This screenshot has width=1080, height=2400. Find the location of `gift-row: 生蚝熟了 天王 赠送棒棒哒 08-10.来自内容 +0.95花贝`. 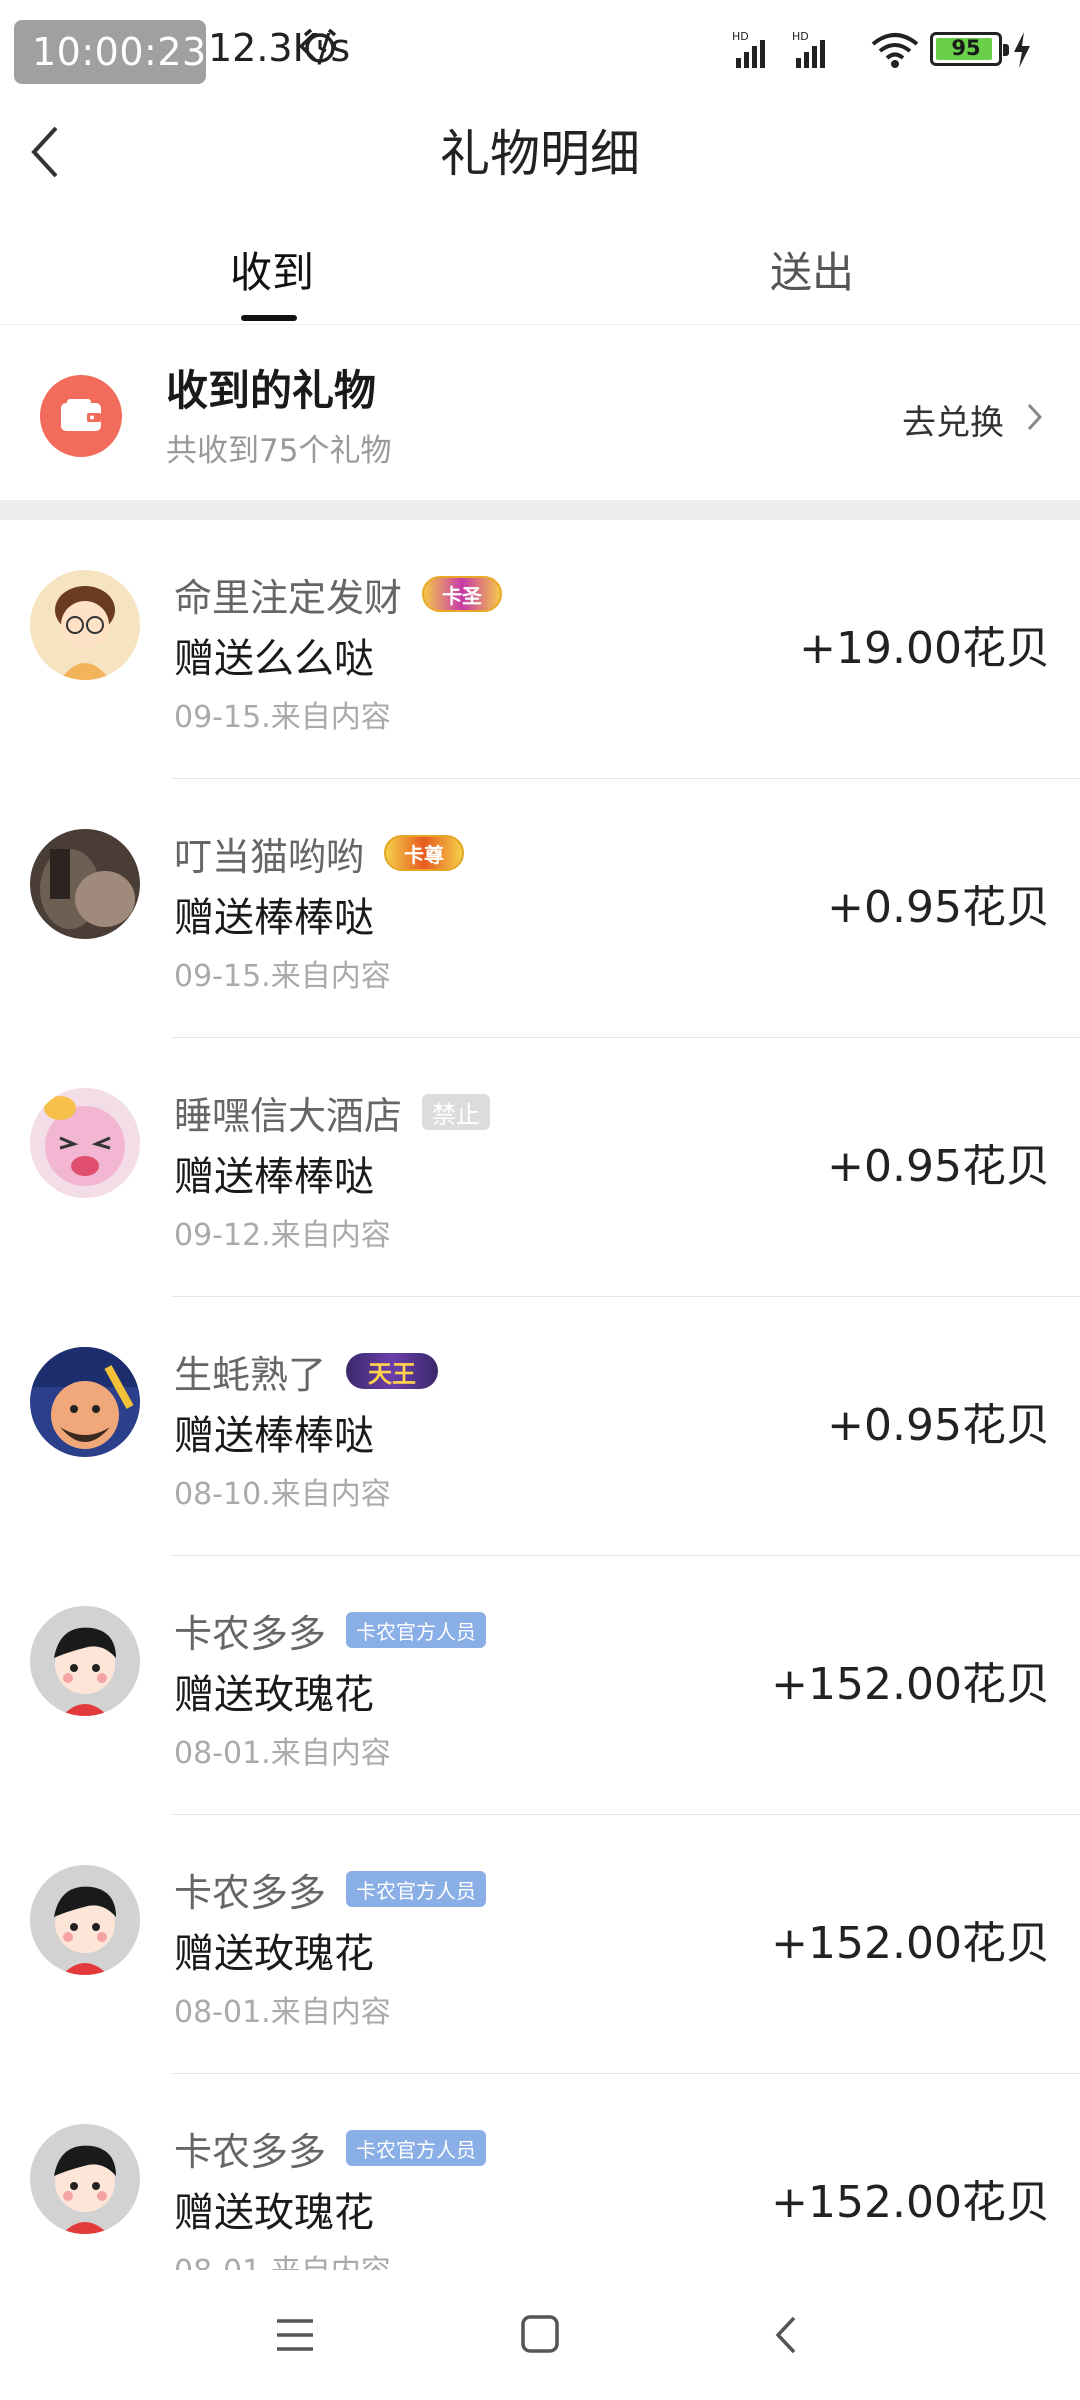

gift-row: 生蚝熟了 天王 赠送棒棒哒 08-10.来自内容 +0.95花贝 is located at coordinates (540, 1426).